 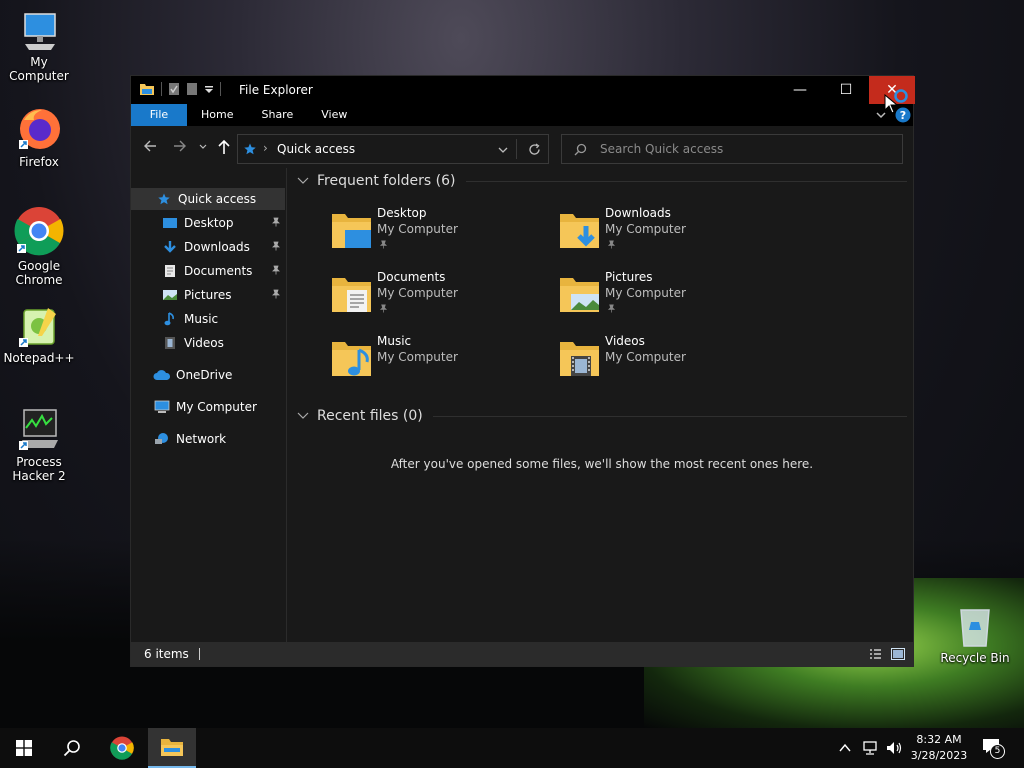 I want to click on status-bar: 6 items, so click(x=522, y=654).